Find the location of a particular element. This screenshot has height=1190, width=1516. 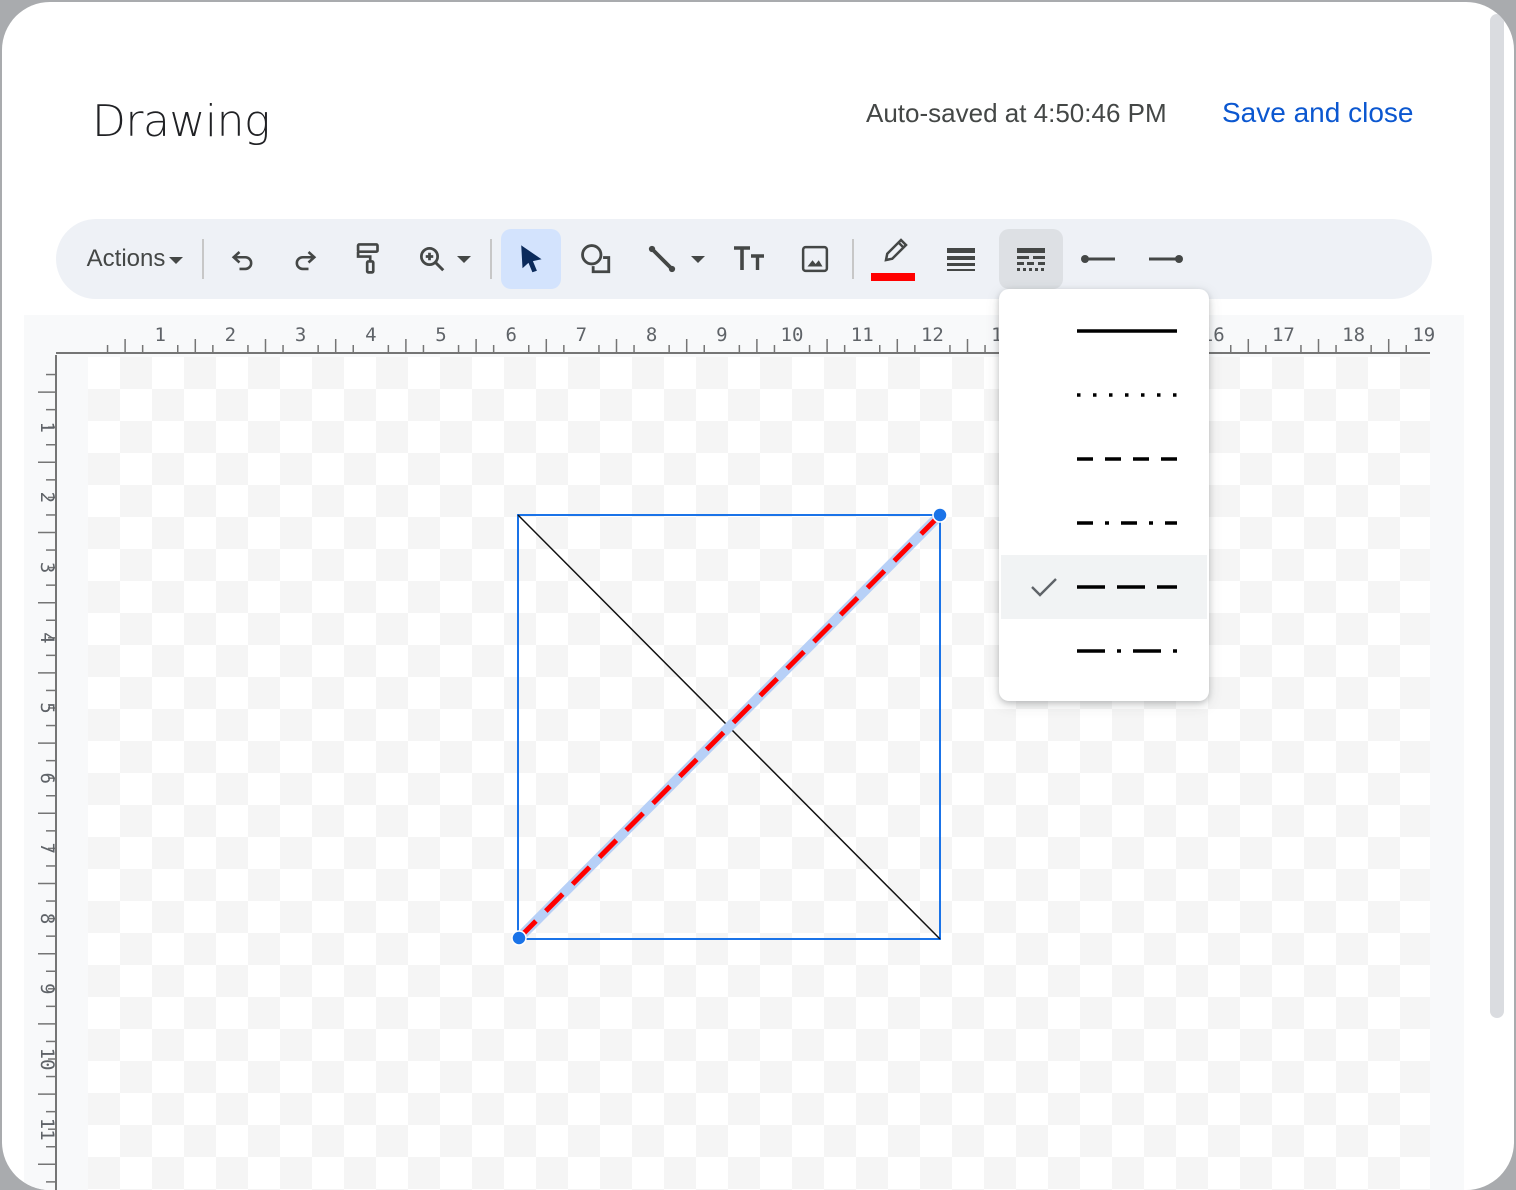

dash-option-long-dash is located at coordinates (1104, 587).